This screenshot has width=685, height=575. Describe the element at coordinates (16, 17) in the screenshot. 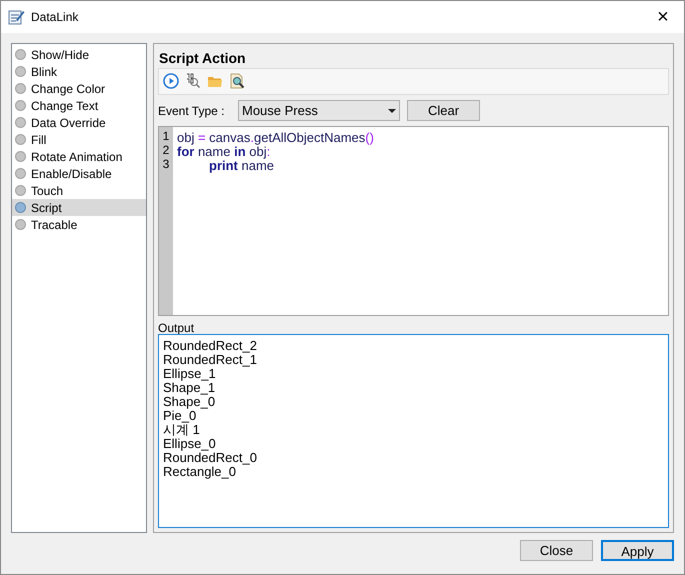

I see `app-icon` at that location.